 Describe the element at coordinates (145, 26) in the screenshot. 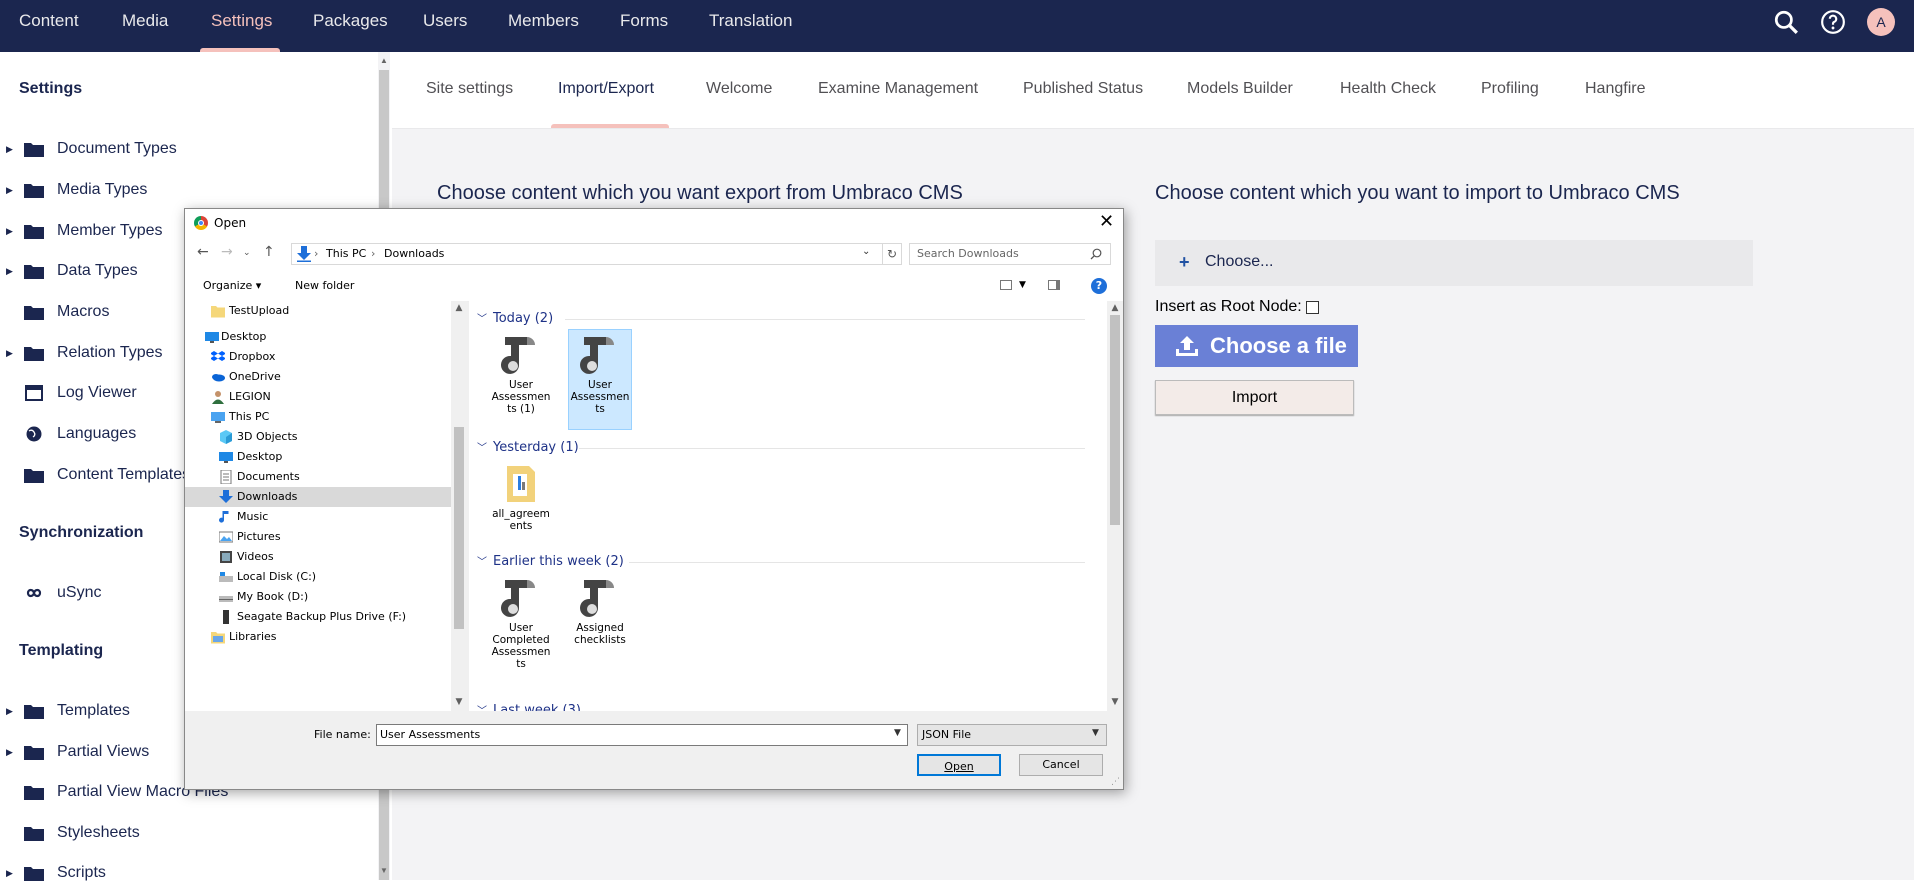

I see `nav-media: Media` at that location.